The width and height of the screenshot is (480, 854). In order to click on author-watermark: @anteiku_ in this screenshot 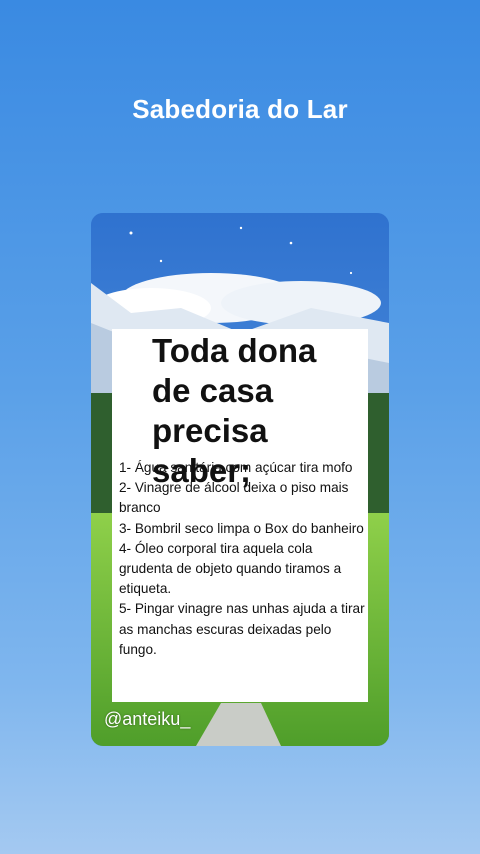, I will do `click(147, 719)`.